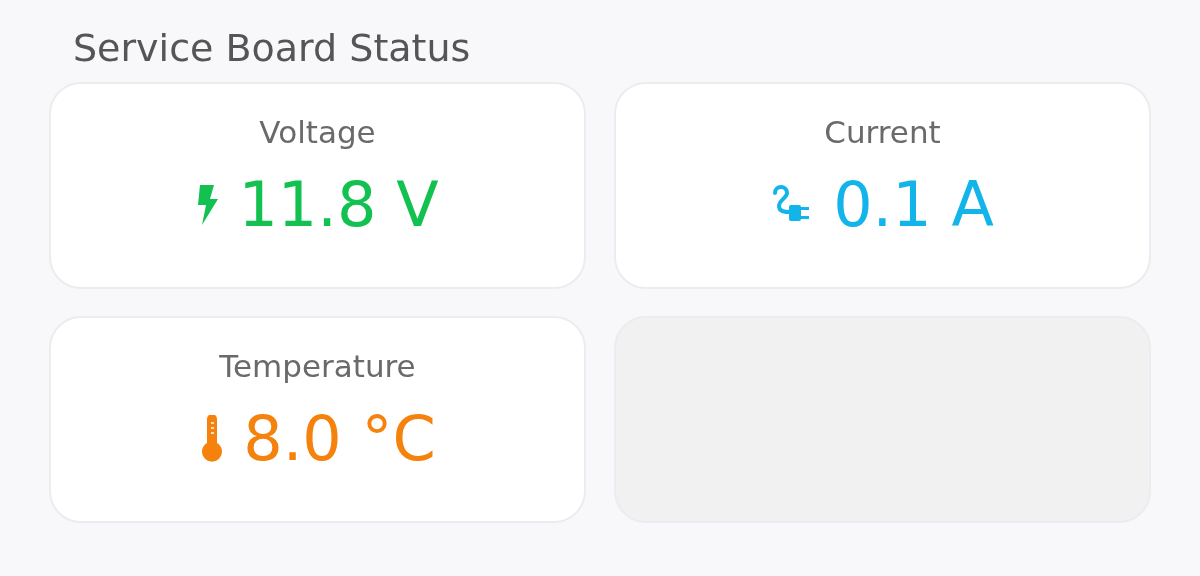  I want to click on metric-label: Voltage, so click(317, 132).